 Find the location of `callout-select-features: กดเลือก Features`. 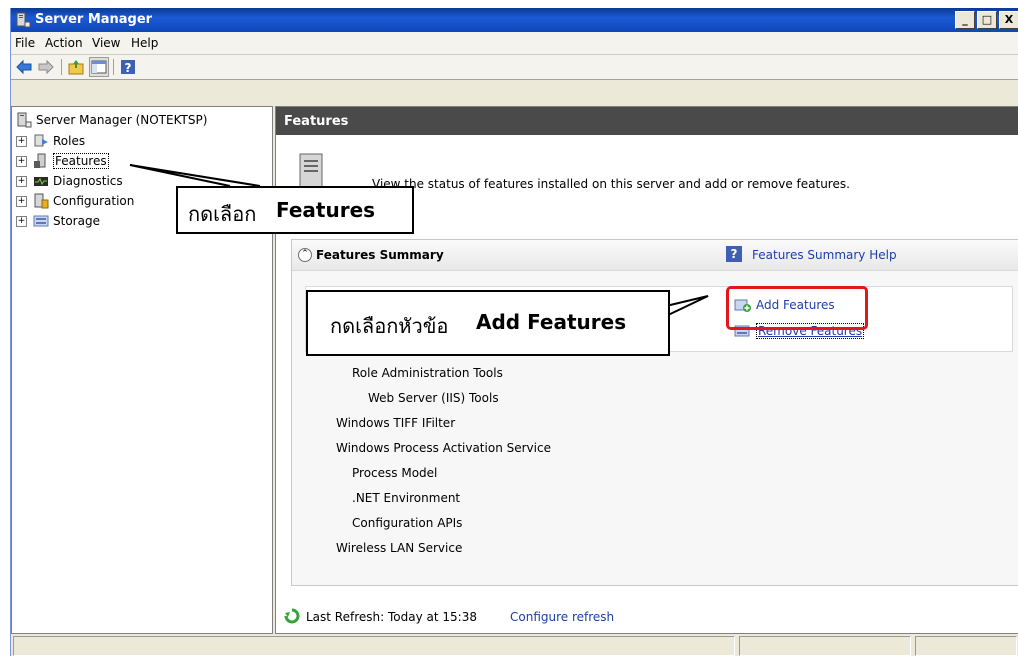

callout-select-features: กดเลือก Features is located at coordinates (295, 210).